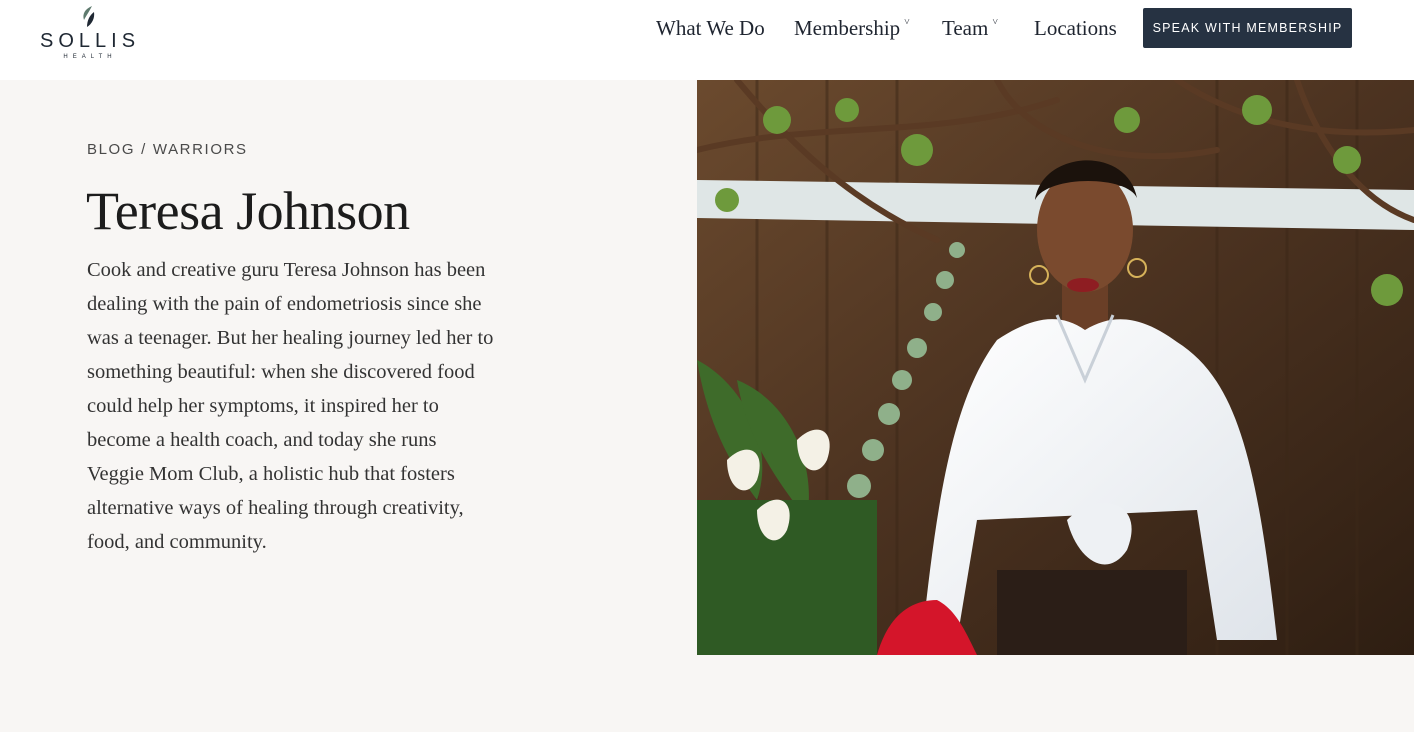 This screenshot has width=1414, height=732. I want to click on nav-locations: Locations, so click(1075, 28).